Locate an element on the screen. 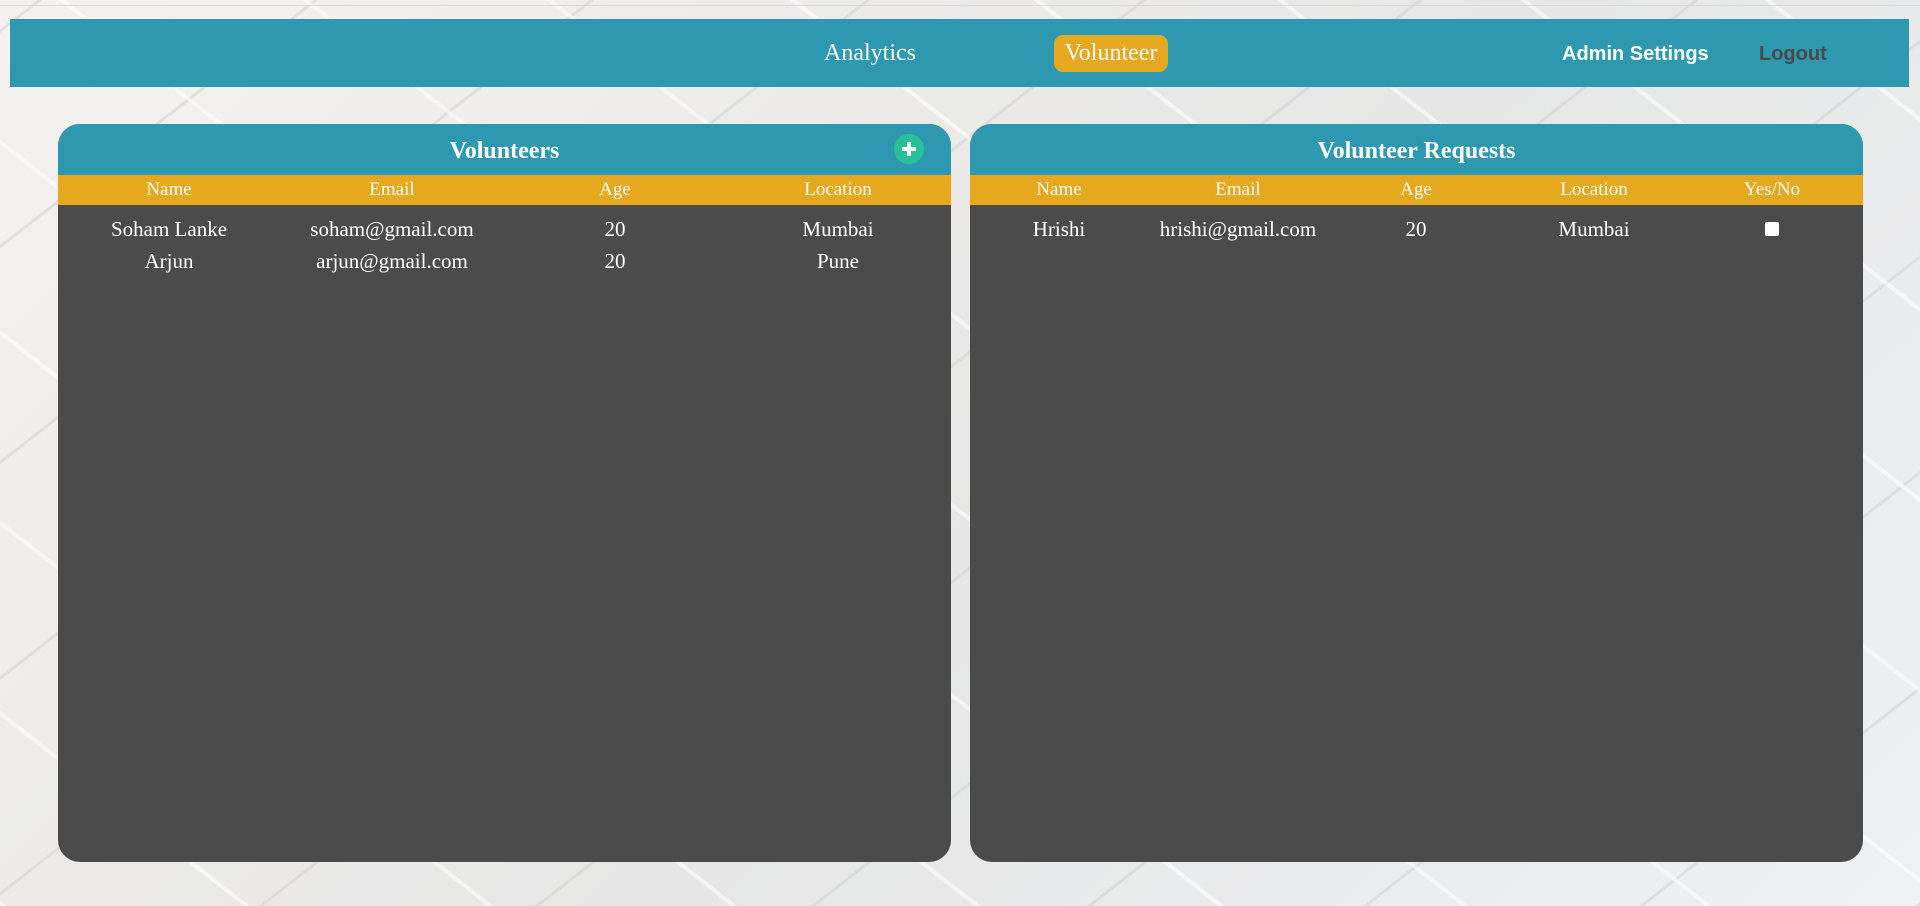 This screenshot has height=906, width=1920. volunteers-table-header: Name Email Age Location is located at coordinates (504, 190).